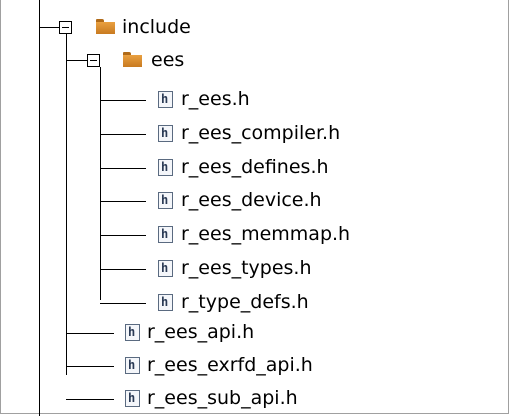 The width and height of the screenshot is (511, 416). What do you see at coordinates (230, 365) in the screenshot?
I see `tree-node-label: r_ees_exrfd_api.h` at bounding box center [230, 365].